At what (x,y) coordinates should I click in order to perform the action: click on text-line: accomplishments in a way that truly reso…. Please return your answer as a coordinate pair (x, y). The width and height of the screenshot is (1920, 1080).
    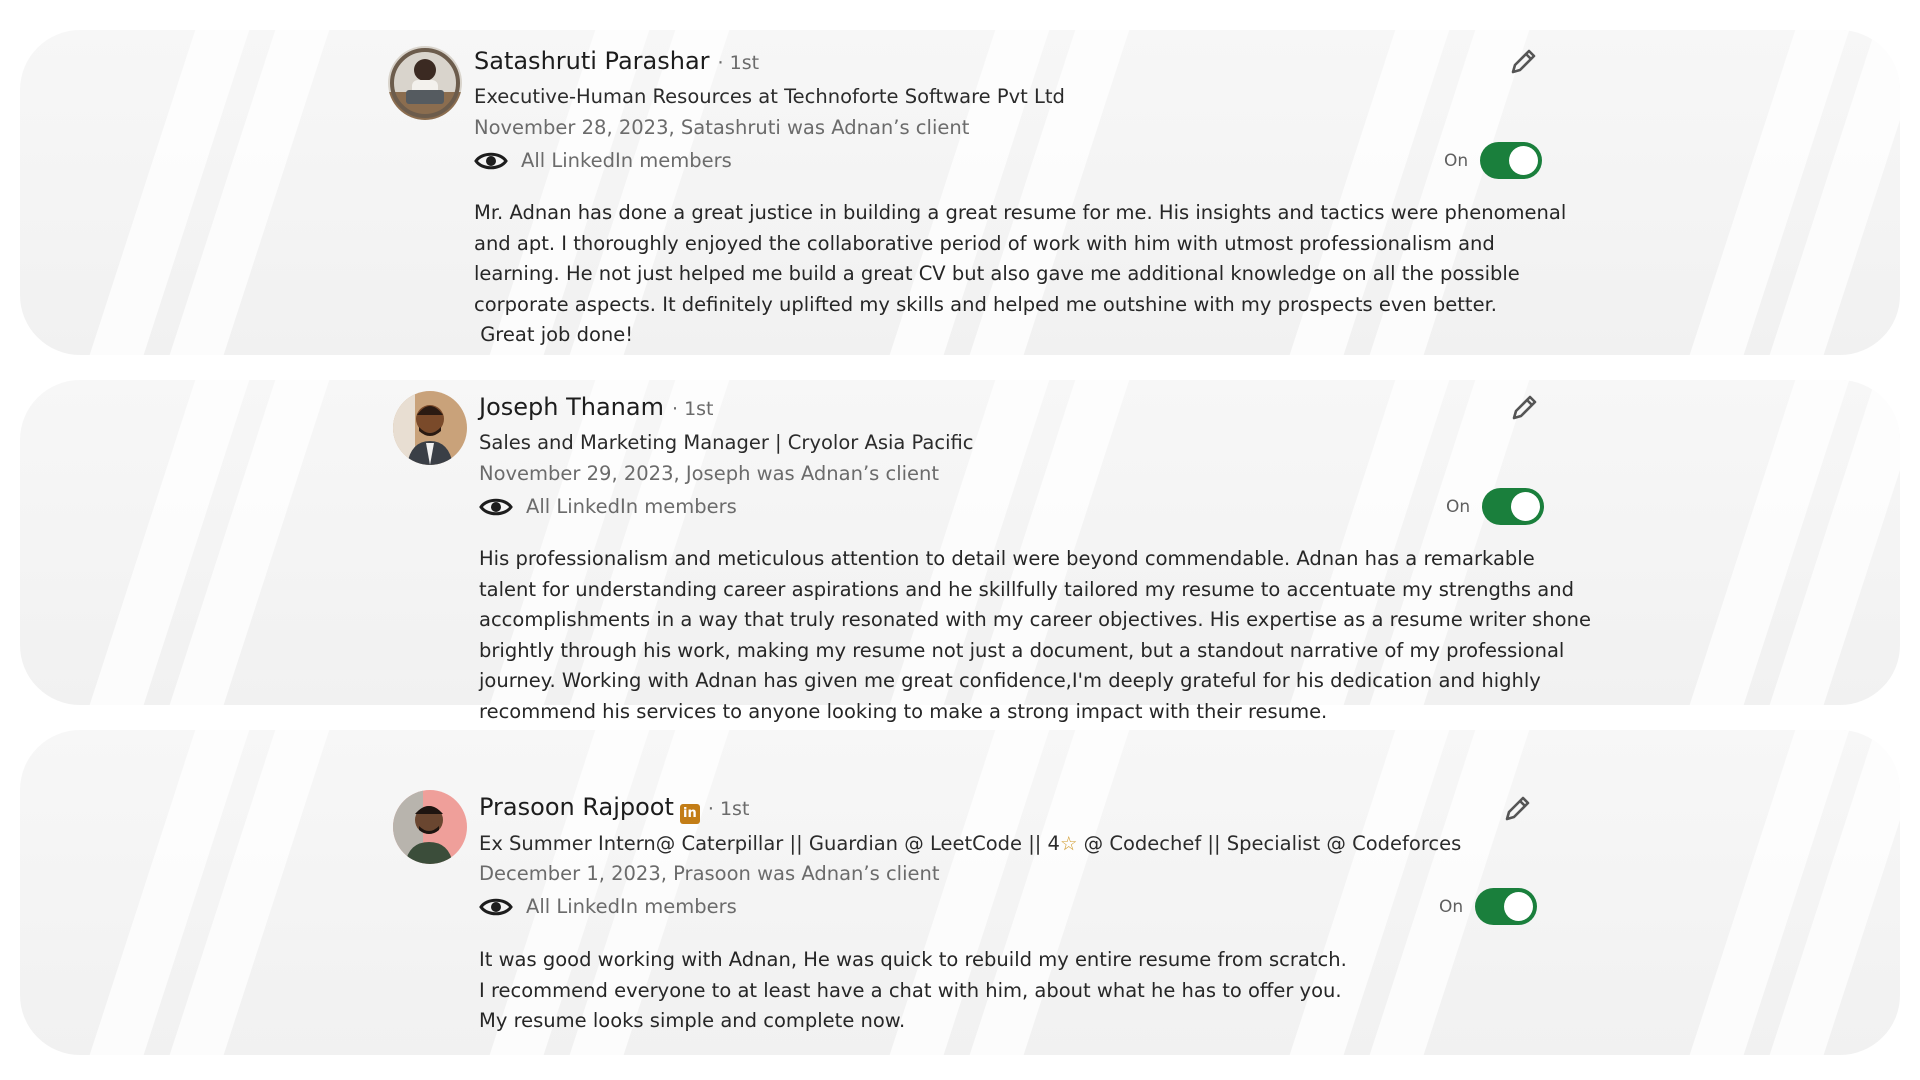
    Looking at the image, I should click on (1035, 619).